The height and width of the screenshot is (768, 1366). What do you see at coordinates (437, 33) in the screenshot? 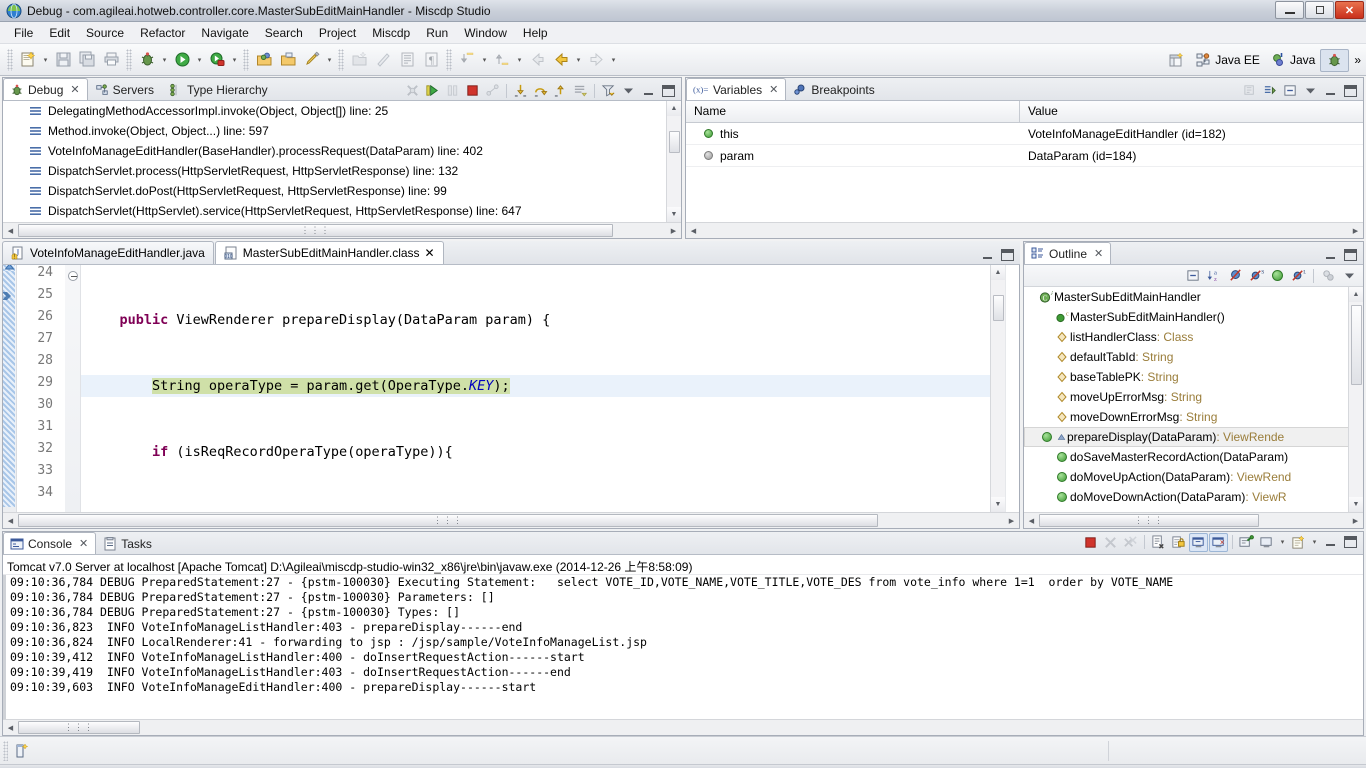
I see `menu-run: Run` at bounding box center [437, 33].